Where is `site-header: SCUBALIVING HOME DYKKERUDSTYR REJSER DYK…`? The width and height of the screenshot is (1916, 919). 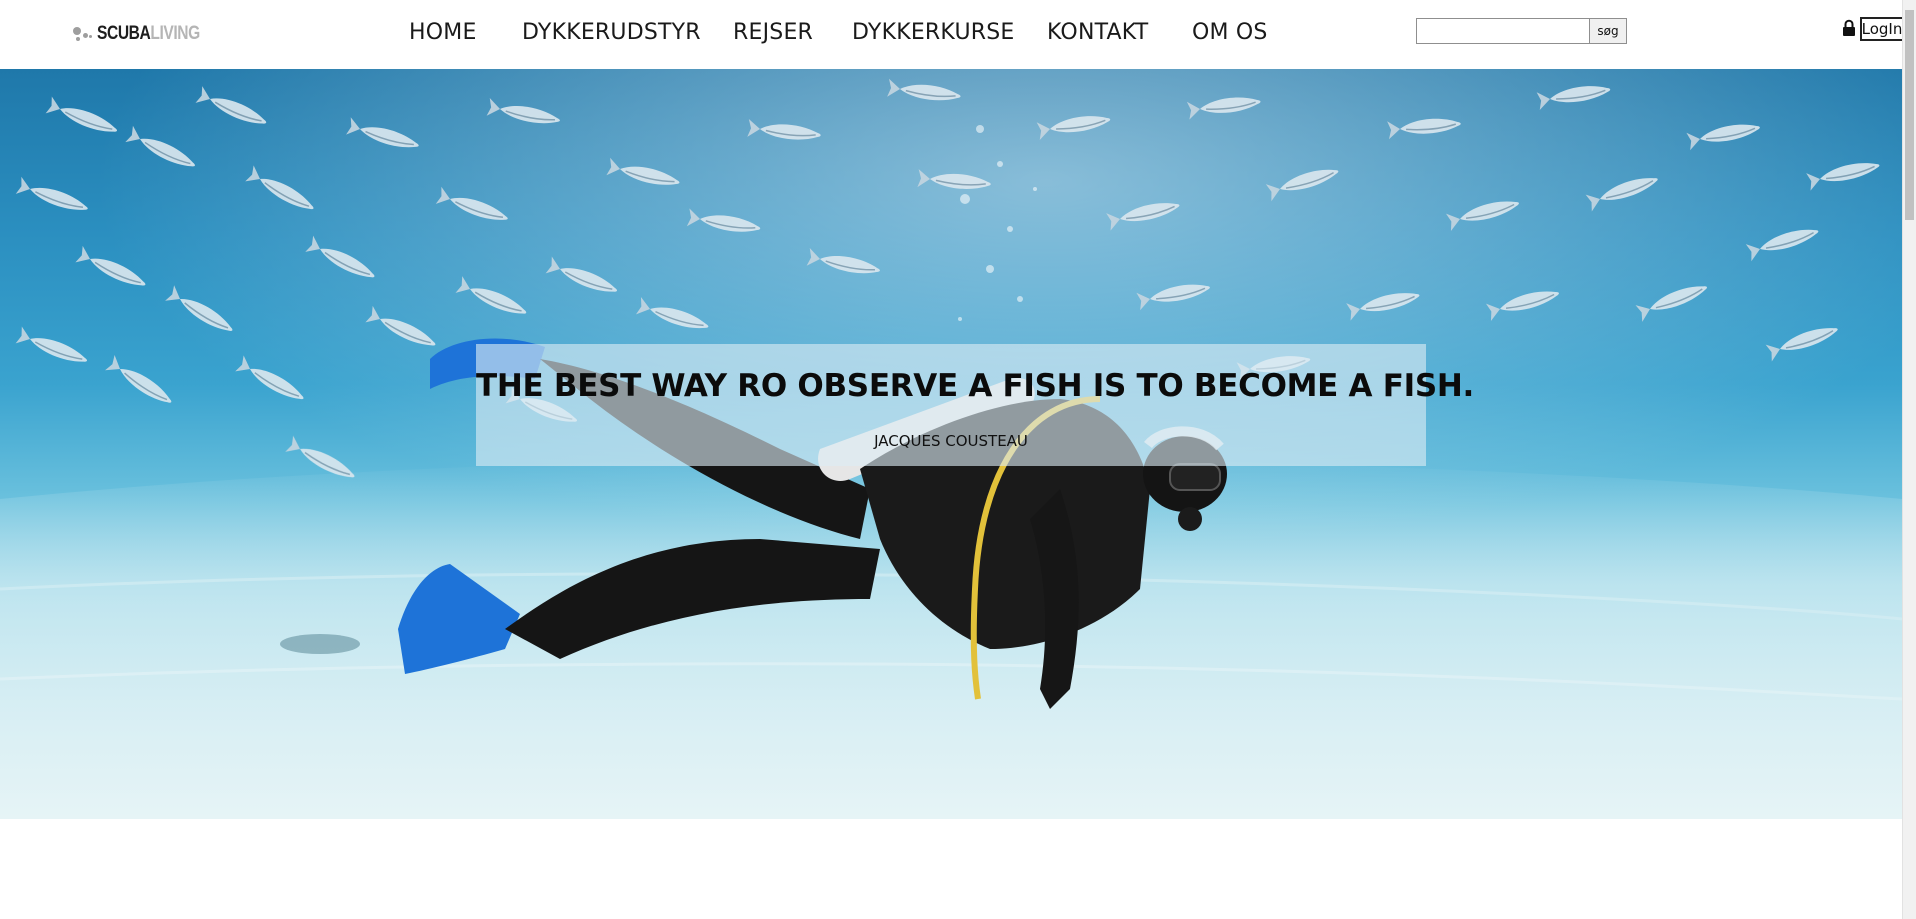 site-header: SCUBALIVING HOME DYKKERUDSTYR REJSER DYK… is located at coordinates (952, 34).